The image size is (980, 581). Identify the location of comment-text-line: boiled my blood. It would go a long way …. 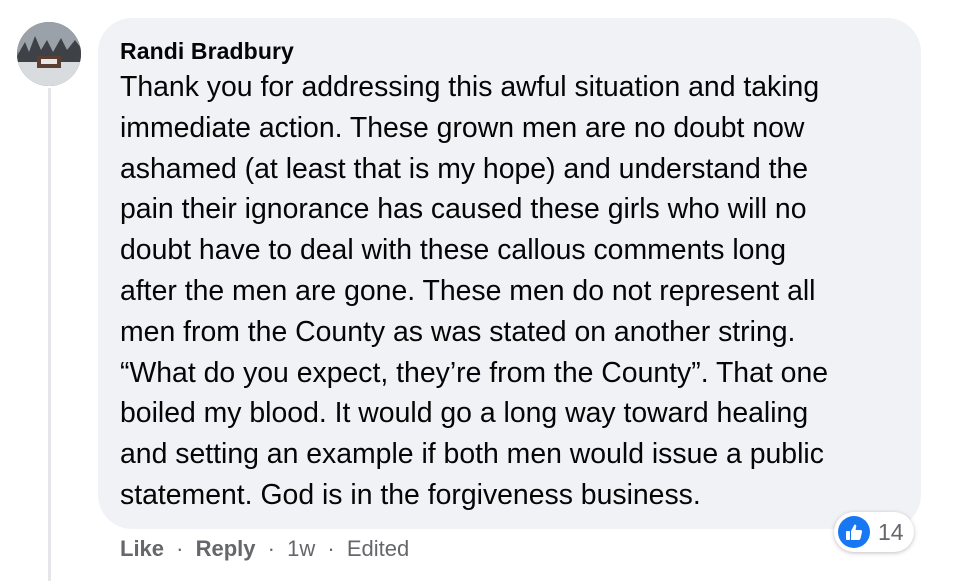
(464, 413).